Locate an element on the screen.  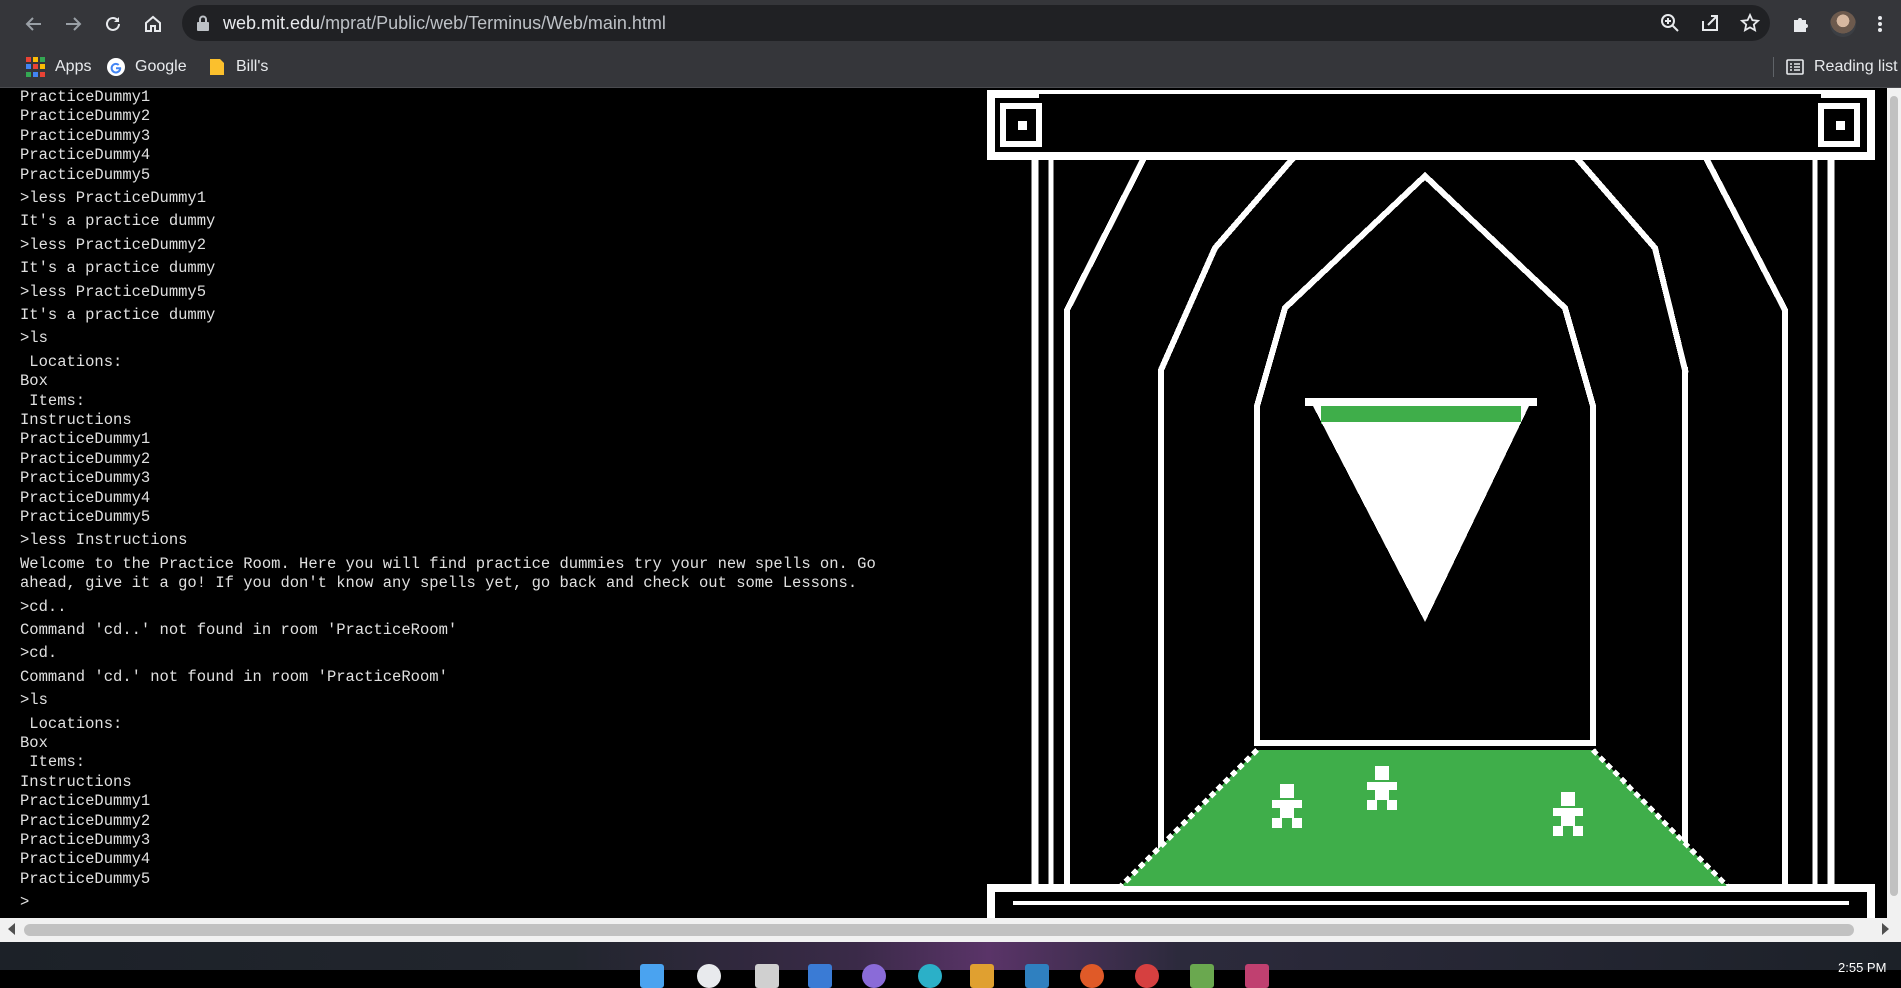
app-icon is located at coordinates (1202, 976).